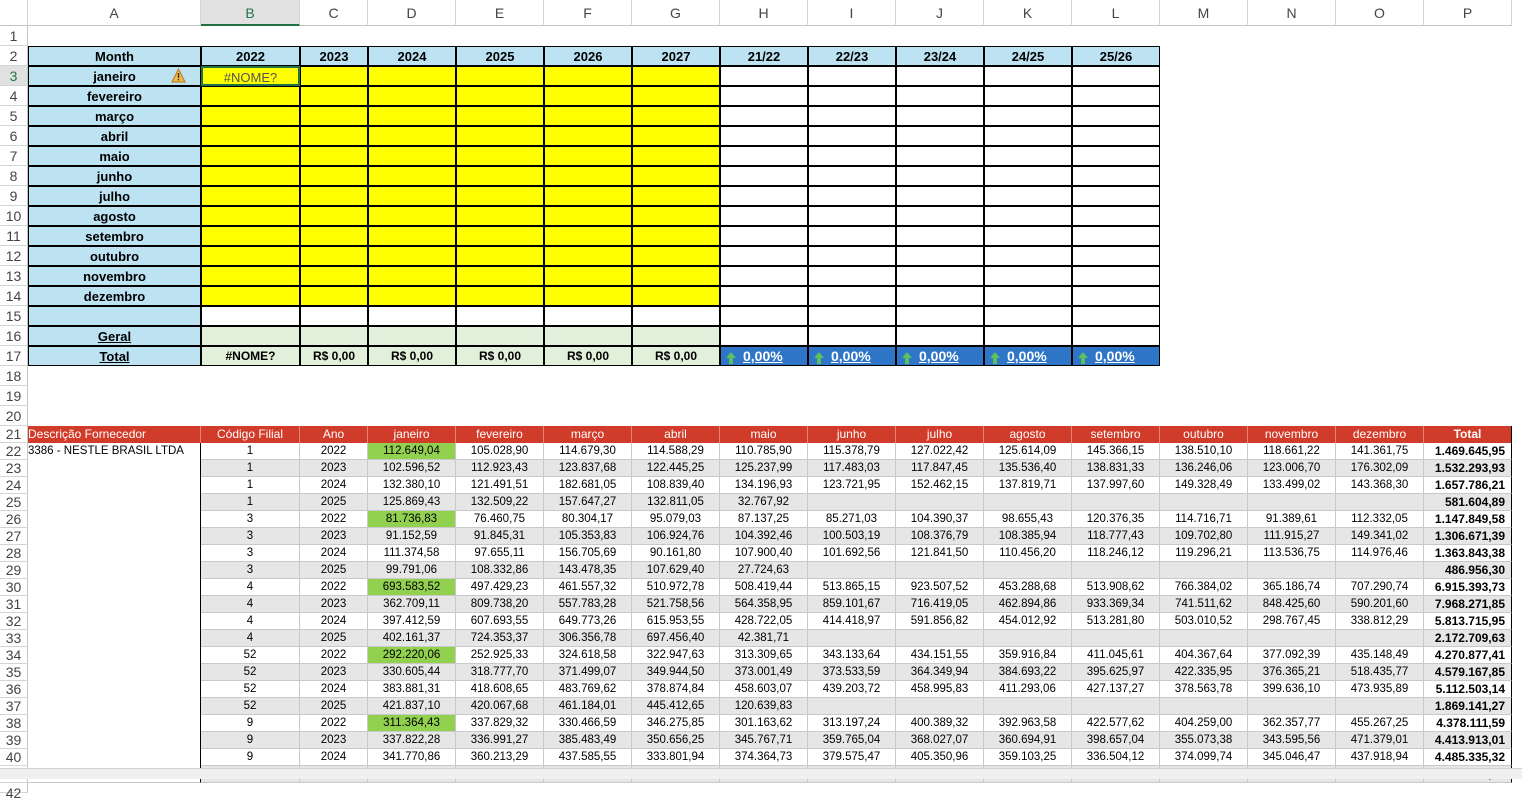 The width and height of the screenshot is (1522, 803). I want to click on row-total-cell: 1.869.141,27, so click(1468, 706).